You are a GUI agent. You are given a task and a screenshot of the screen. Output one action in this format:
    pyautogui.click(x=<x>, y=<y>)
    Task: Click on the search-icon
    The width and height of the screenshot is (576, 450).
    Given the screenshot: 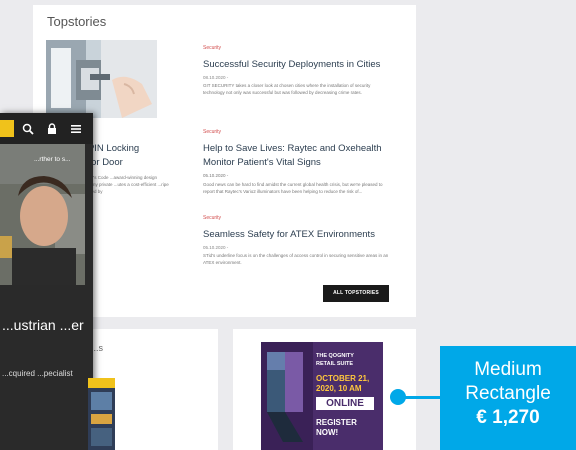 What is the action you would take?
    pyautogui.click(x=28, y=128)
    